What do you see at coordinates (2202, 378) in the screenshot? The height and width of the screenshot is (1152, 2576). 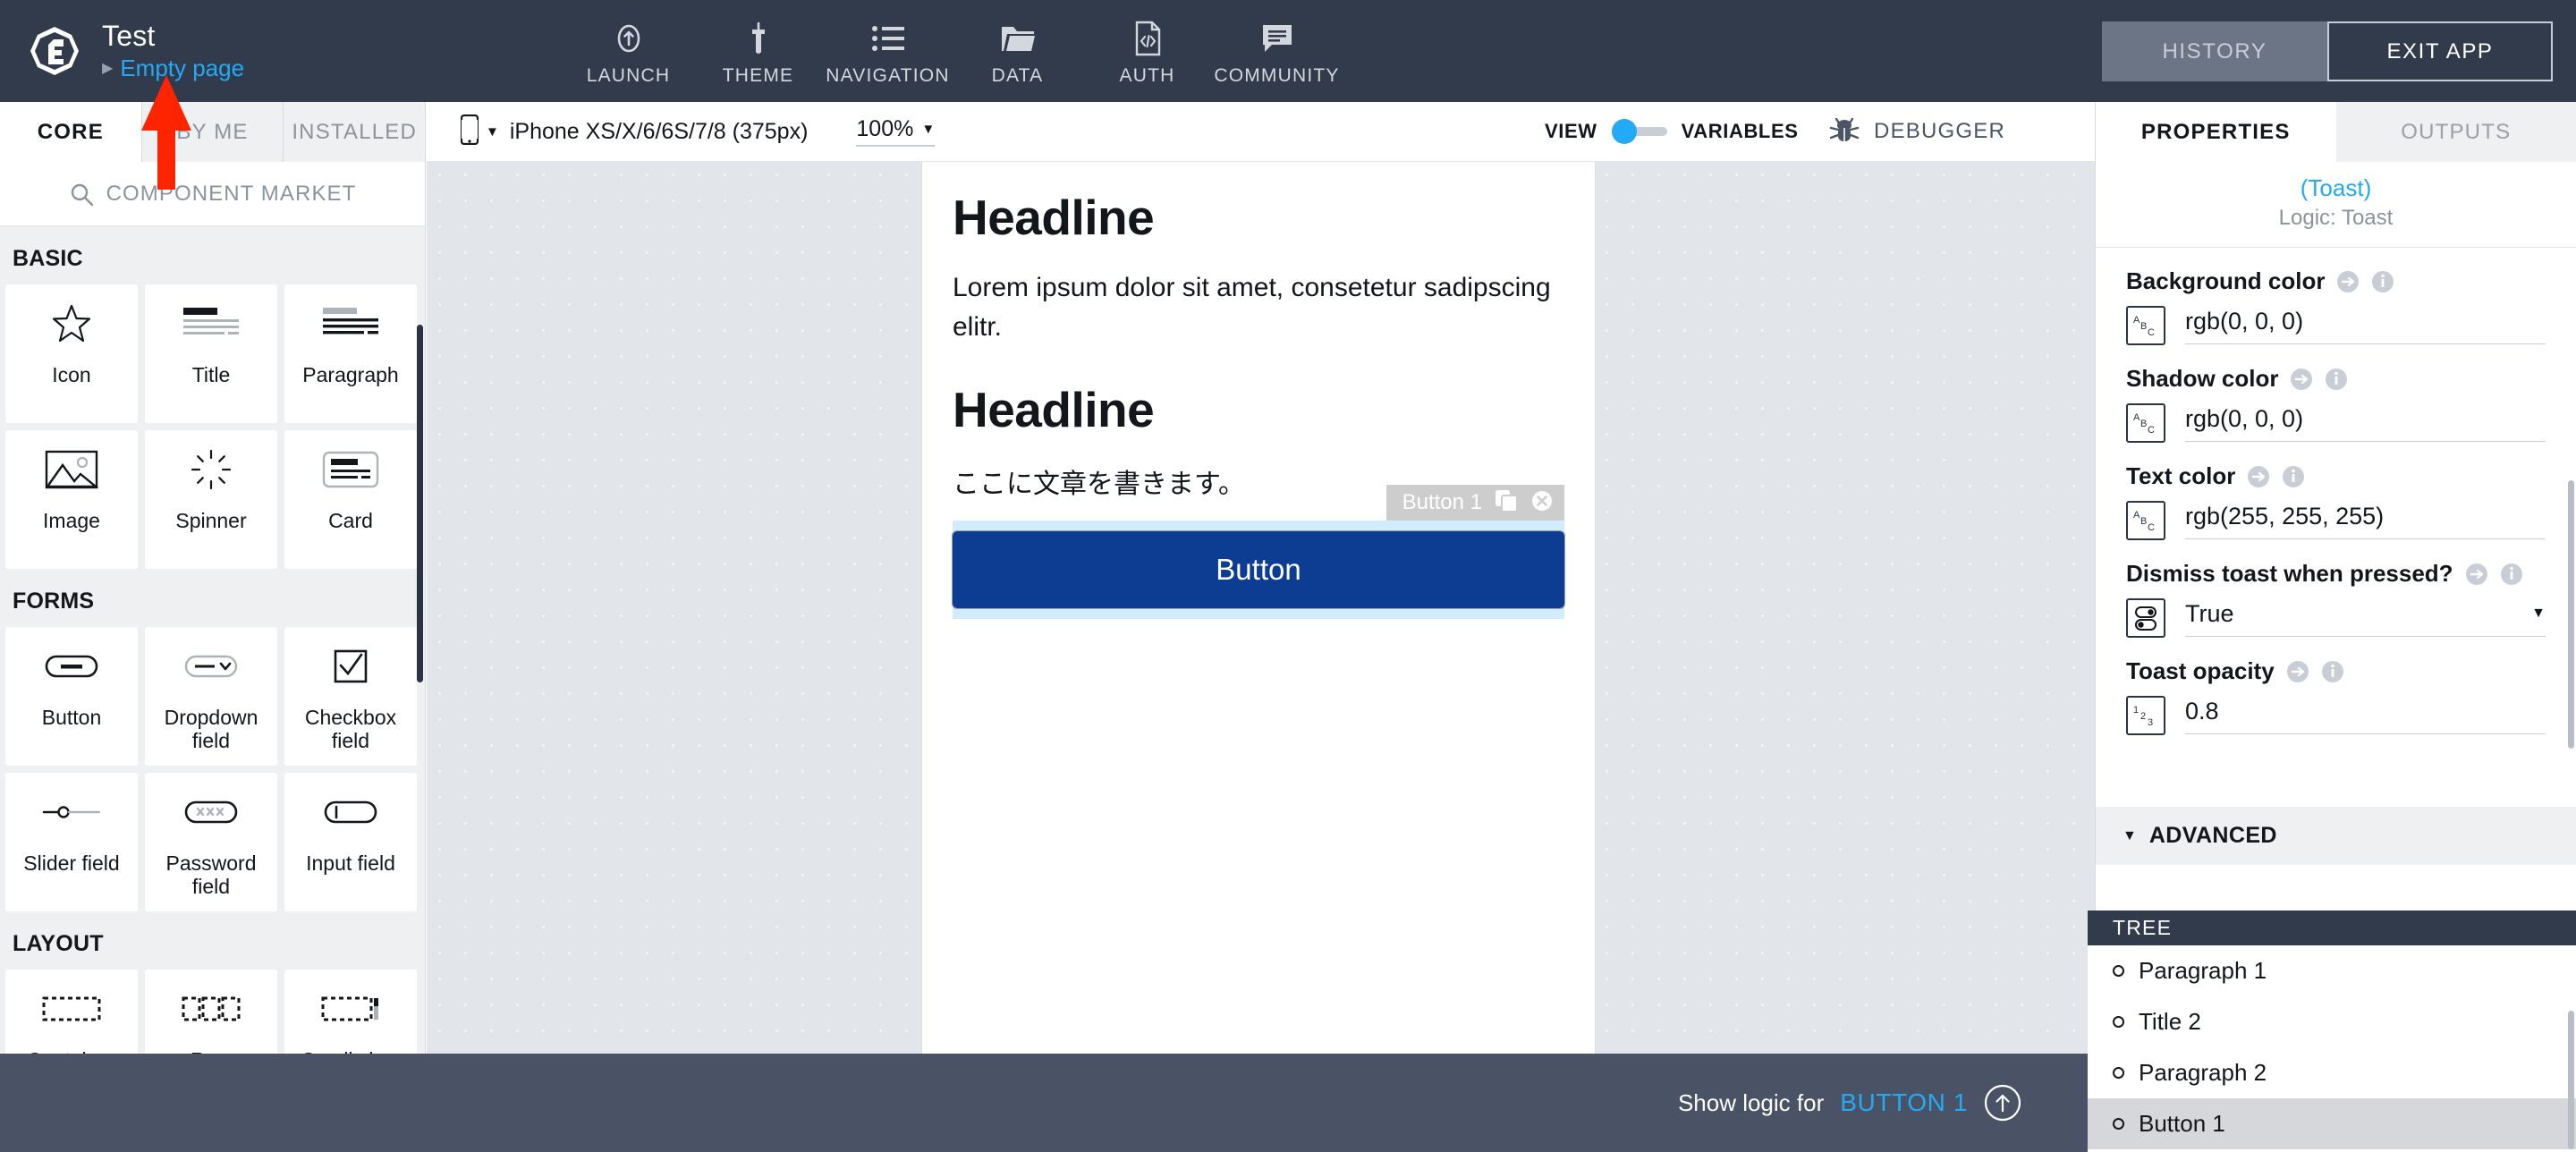 I see `property-label: Shadow color` at bounding box center [2202, 378].